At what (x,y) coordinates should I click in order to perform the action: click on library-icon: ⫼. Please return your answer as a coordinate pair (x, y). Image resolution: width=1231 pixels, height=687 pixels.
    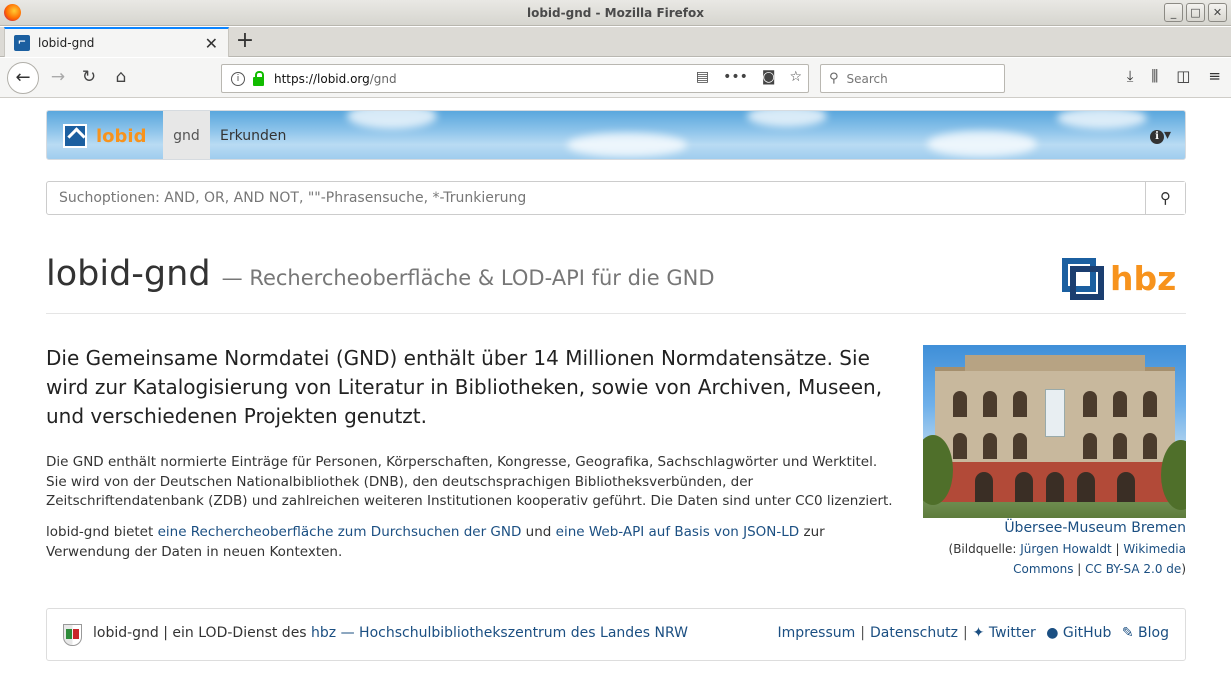
    Looking at the image, I should click on (1154, 76).